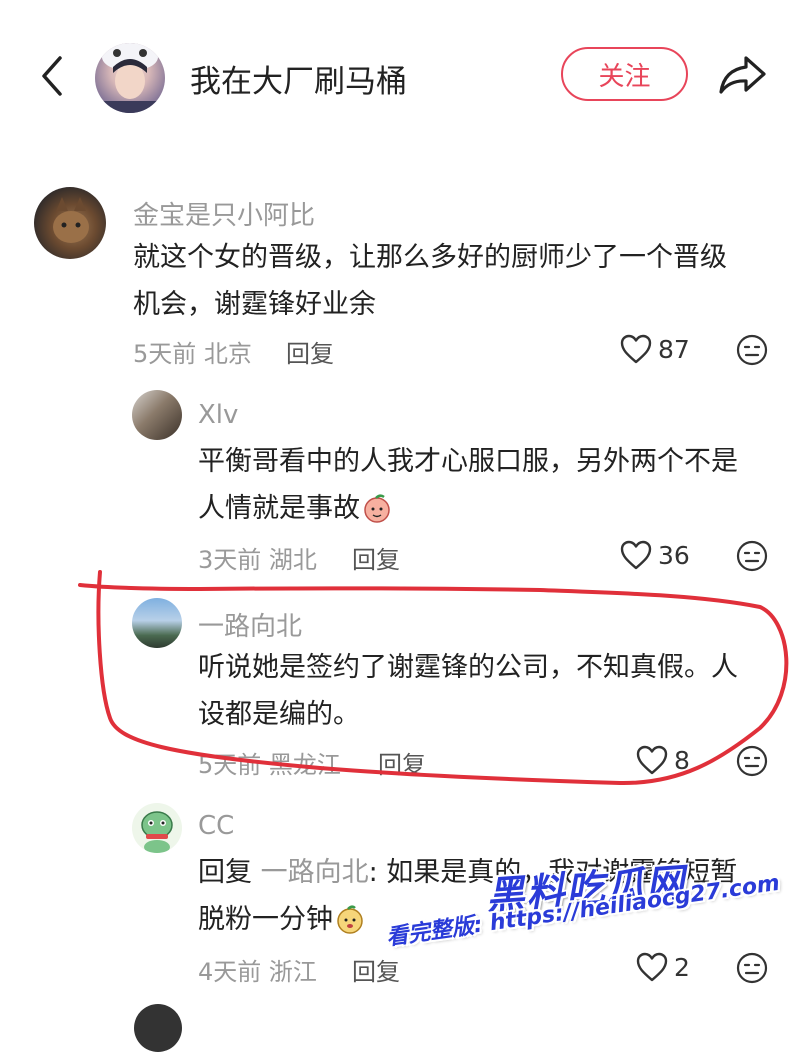  I want to click on like-count: 2, so click(682, 967).